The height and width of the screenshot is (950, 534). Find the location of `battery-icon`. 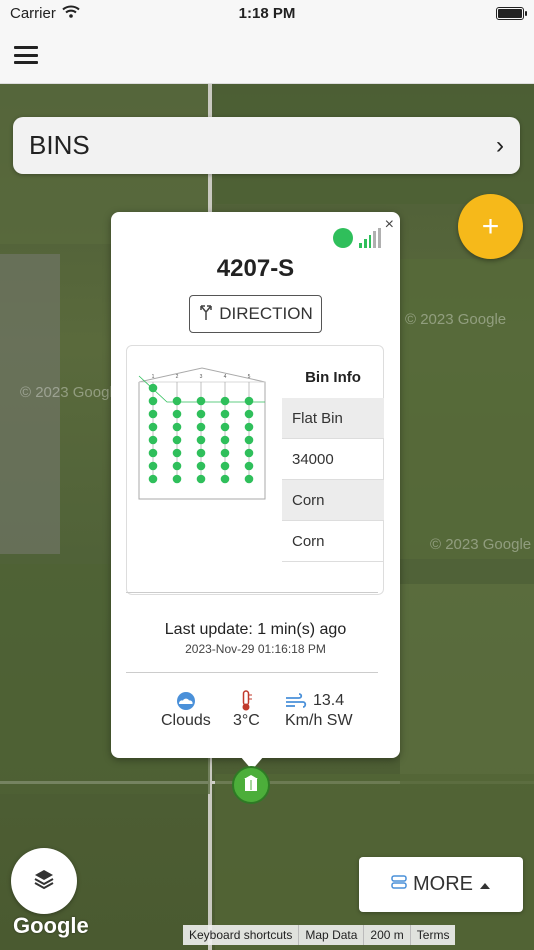

battery-icon is located at coordinates (511, 13).